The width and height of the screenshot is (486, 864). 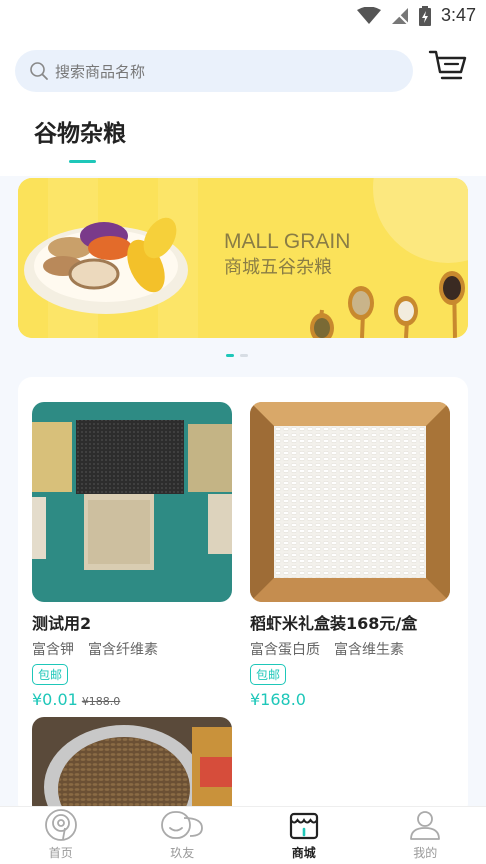 I want to click on status-time: 3:47, so click(x=458, y=15).